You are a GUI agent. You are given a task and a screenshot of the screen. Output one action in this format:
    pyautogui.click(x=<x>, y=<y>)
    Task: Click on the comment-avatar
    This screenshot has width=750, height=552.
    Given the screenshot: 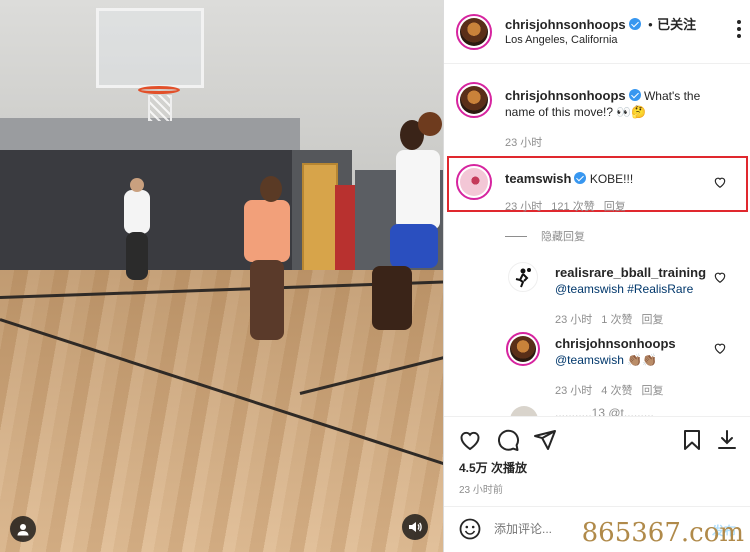 What is the action you would take?
    pyautogui.click(x=474, y=182)
    